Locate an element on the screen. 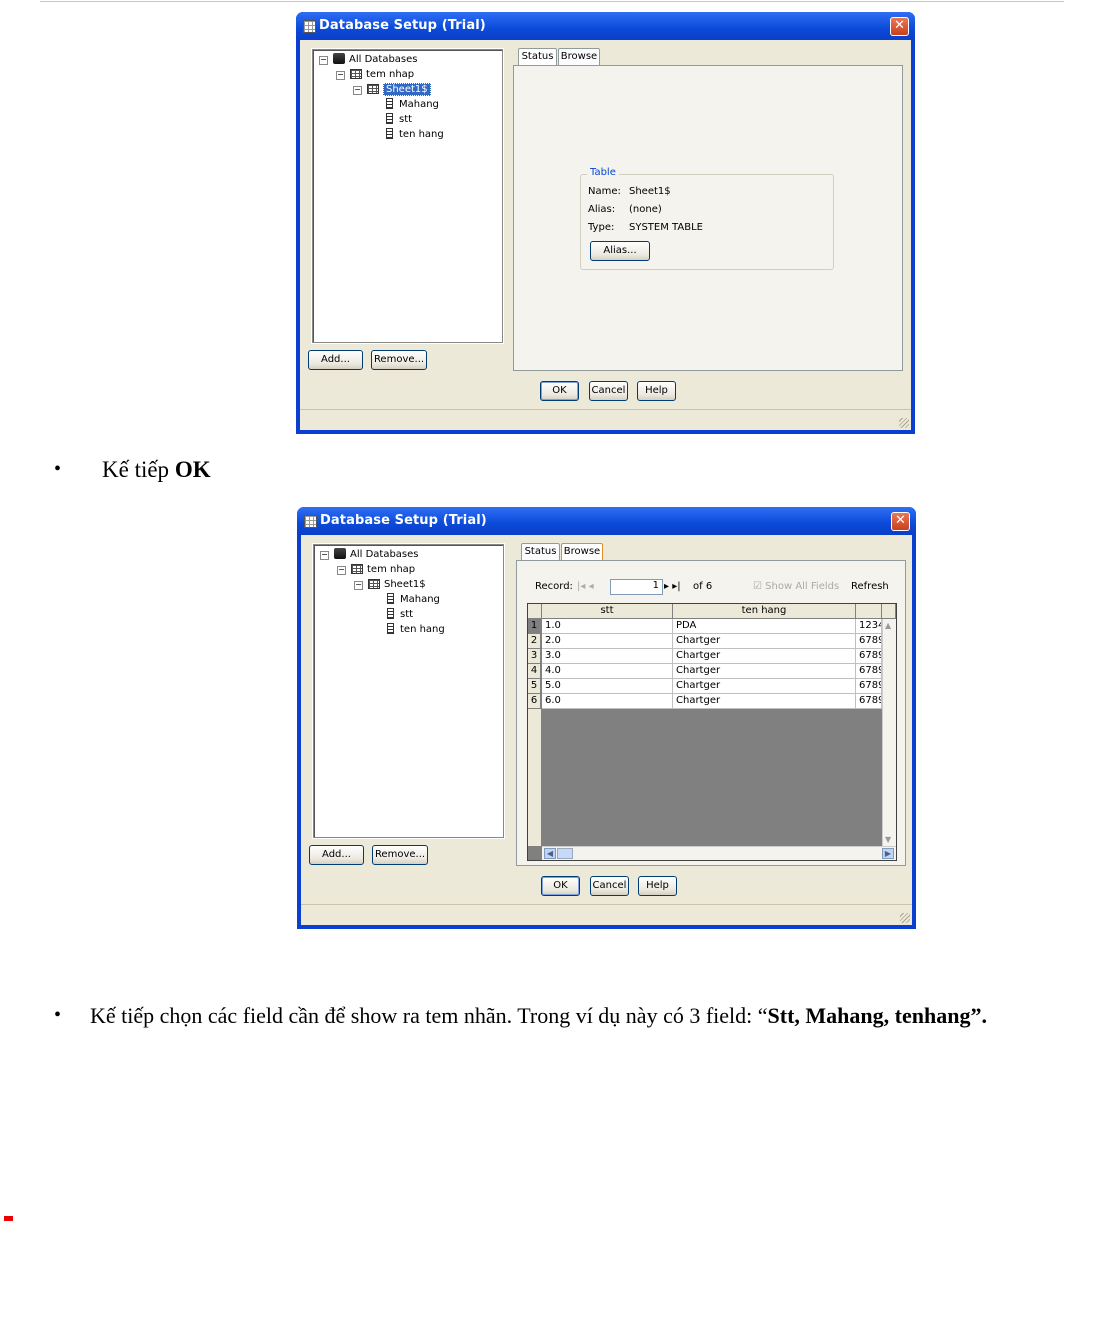 The height and width of the screenshot is (1338, 1118). cell-stt: 2.0 is located at coordinates (607, 641).